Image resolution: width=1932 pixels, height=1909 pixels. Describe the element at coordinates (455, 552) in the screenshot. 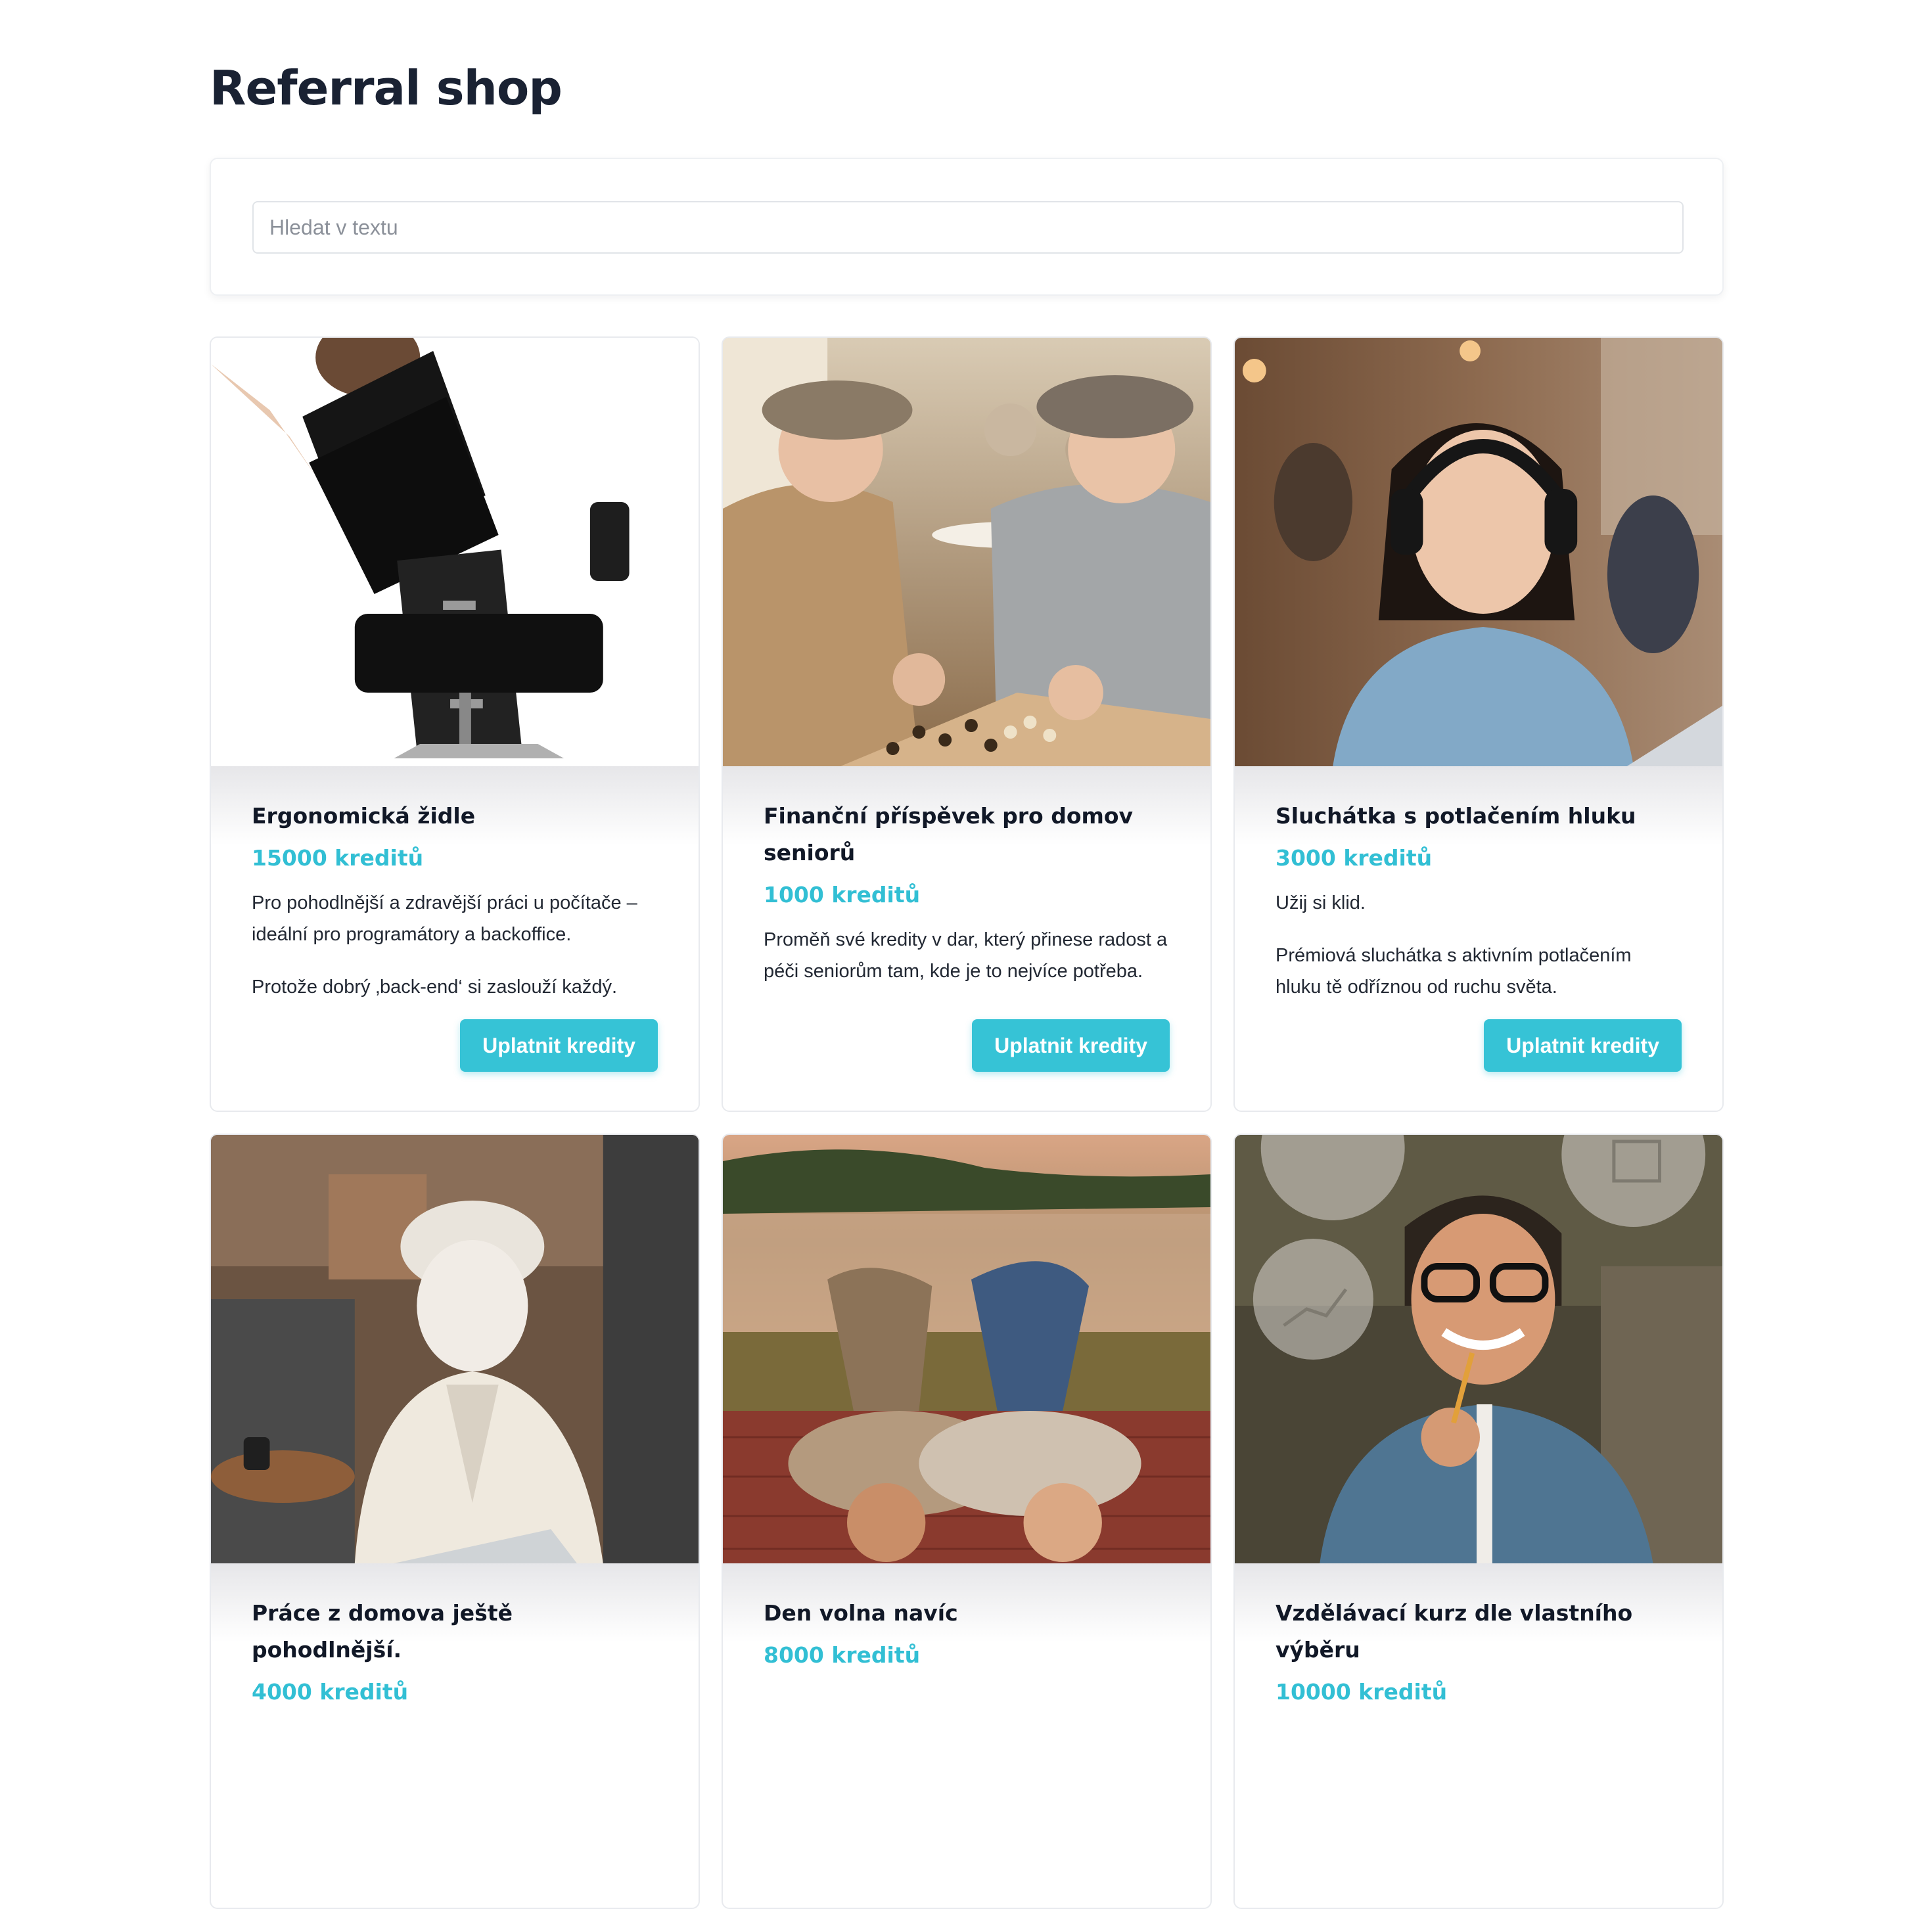

I see `office-chair-photo` at that location.